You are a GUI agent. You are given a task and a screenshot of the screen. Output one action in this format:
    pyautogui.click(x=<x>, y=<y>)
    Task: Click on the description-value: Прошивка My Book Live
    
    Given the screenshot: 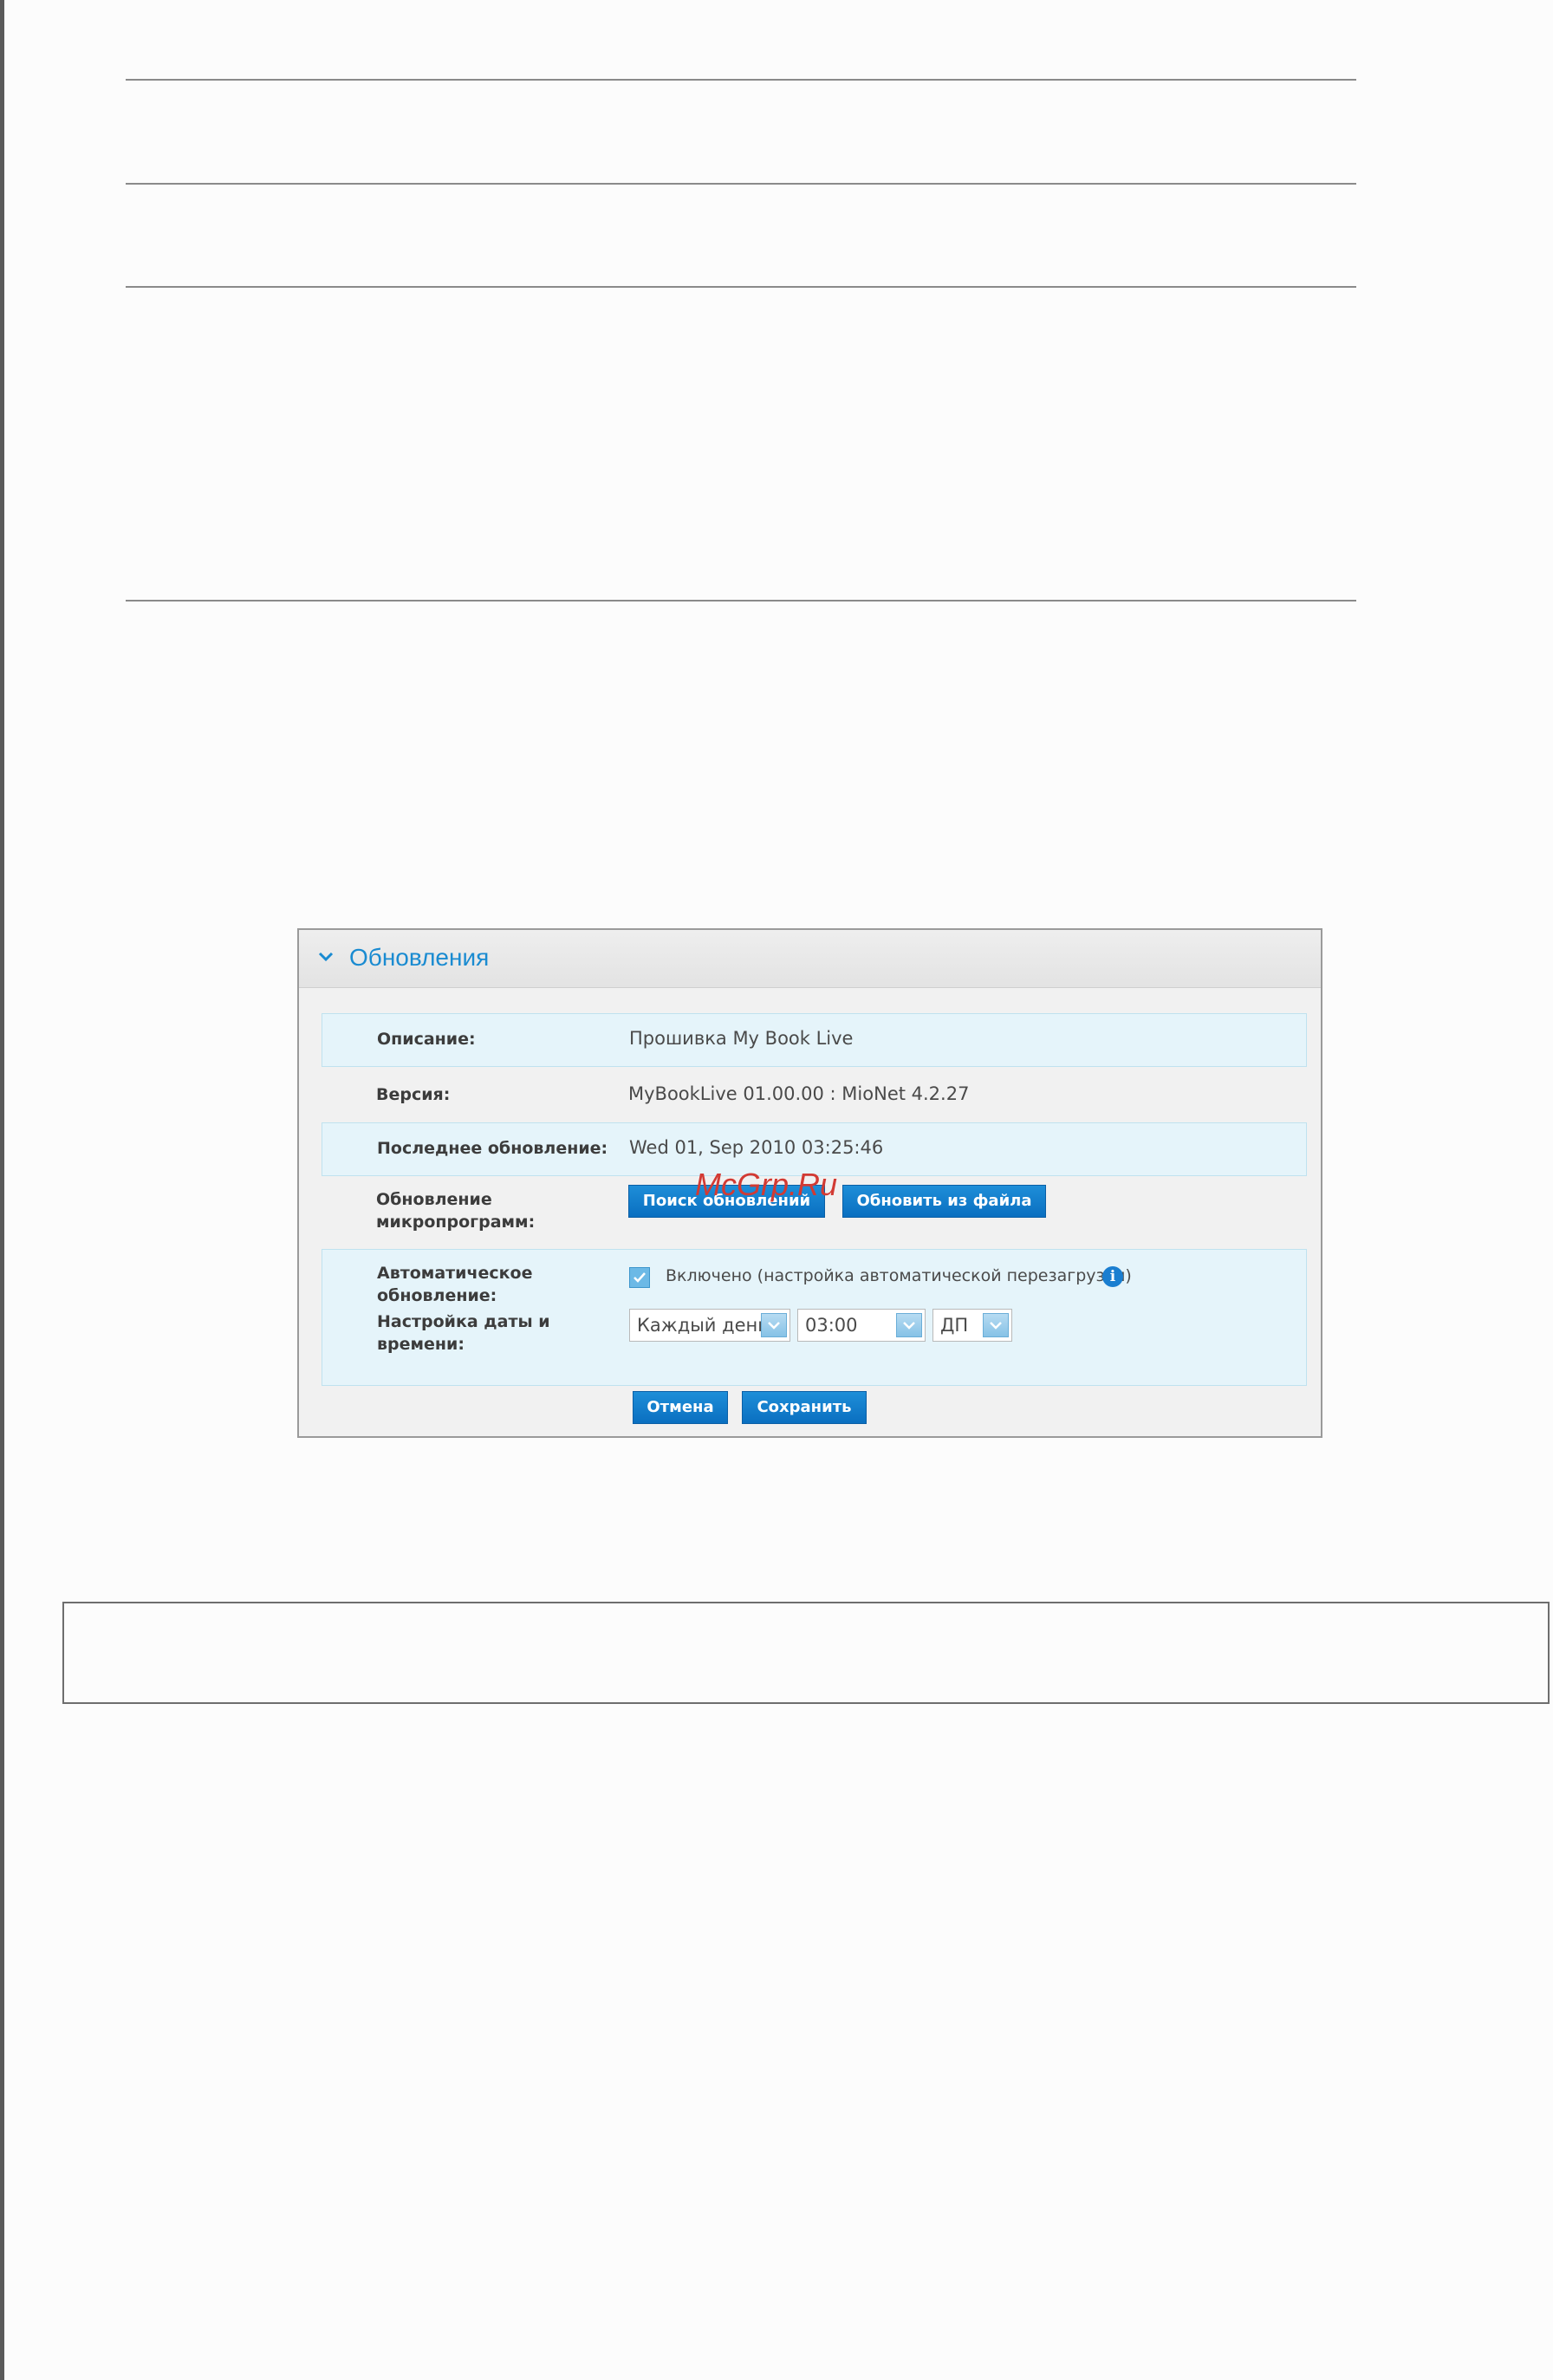 What is the action you would take?
    pyautogui.click(x=741, y=1038)
    